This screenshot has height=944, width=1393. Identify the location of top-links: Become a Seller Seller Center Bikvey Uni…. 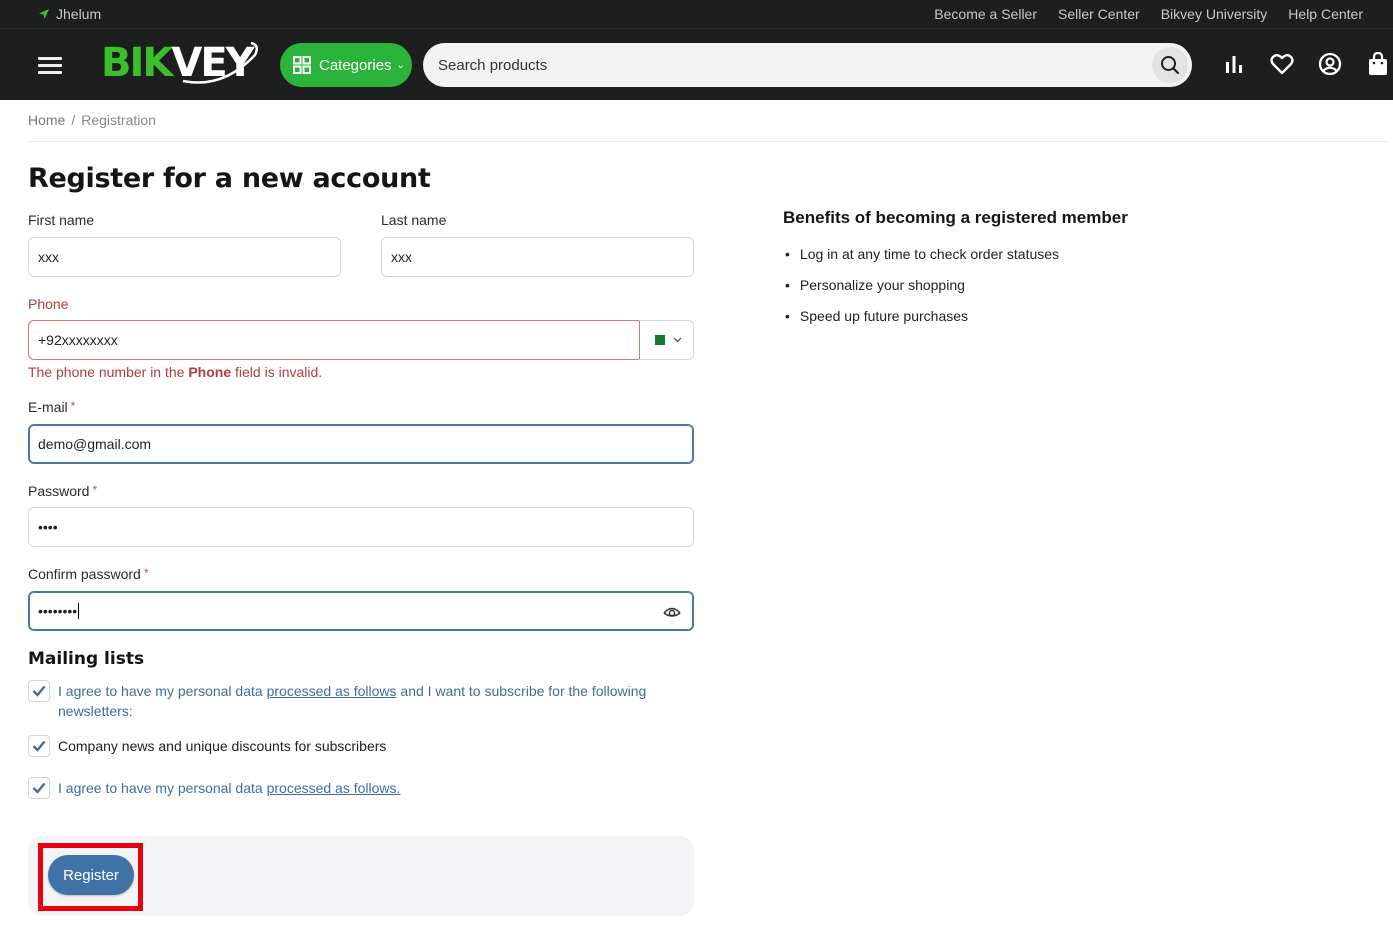
(1148, 14).